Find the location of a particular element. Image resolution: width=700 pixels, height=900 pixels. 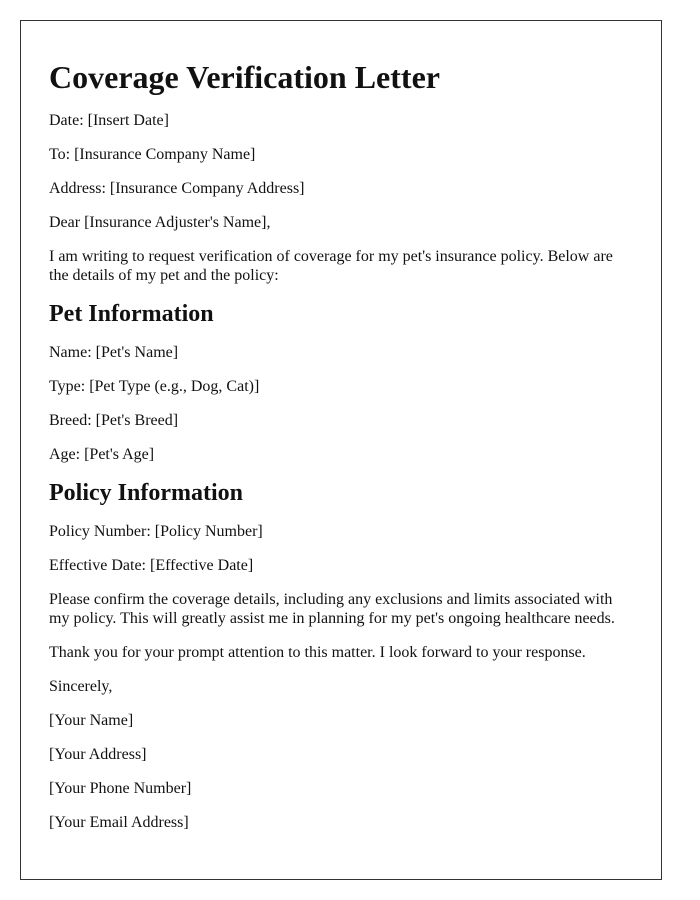

pet-information-heading: Pet Information is located at coordinates (131, 314).